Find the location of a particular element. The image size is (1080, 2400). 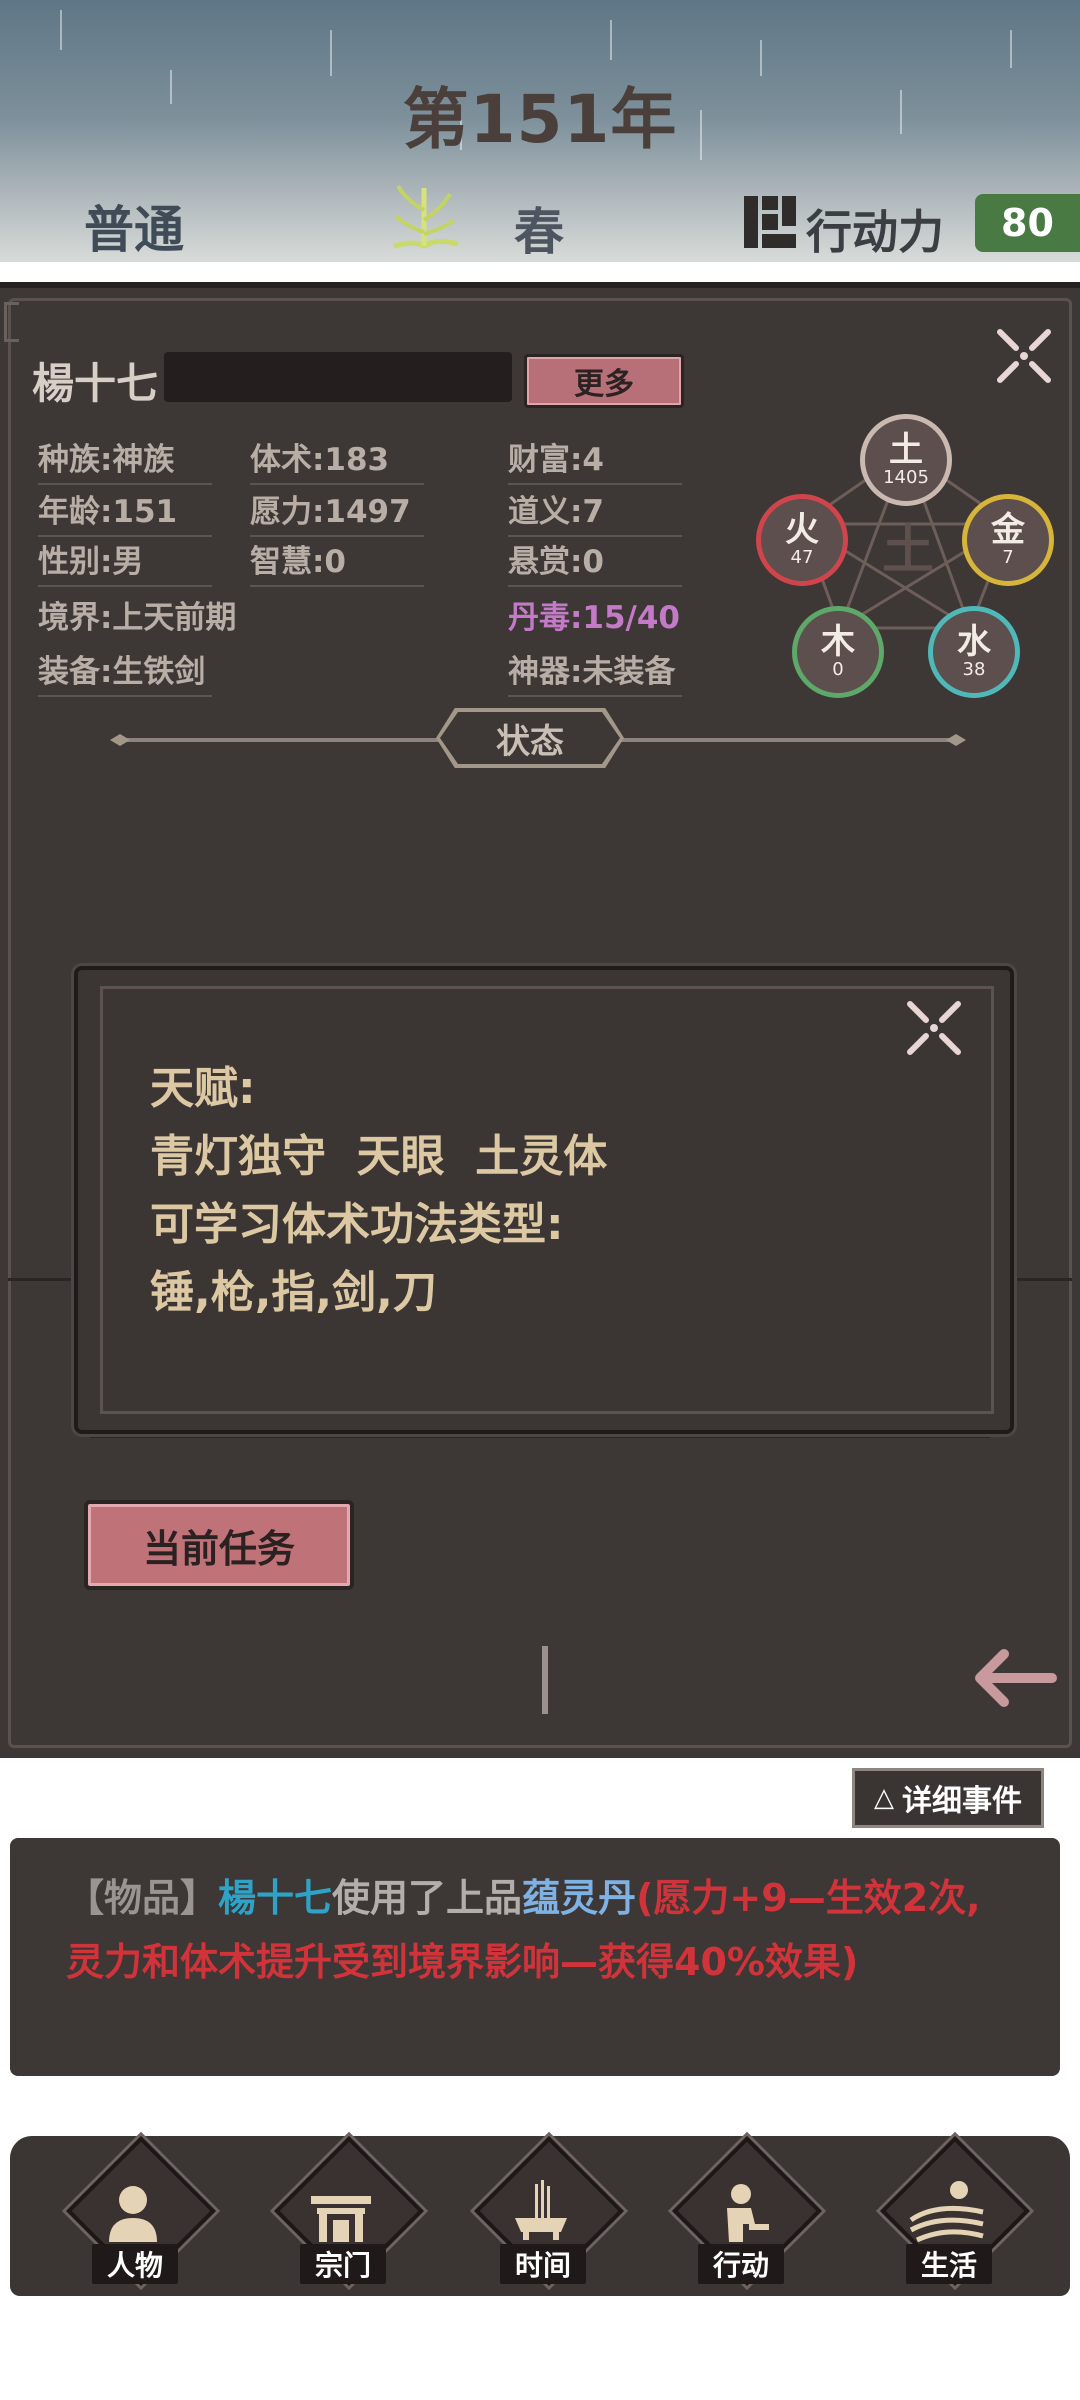

element-fire: 火 47 is located at coordinates (802, 540).